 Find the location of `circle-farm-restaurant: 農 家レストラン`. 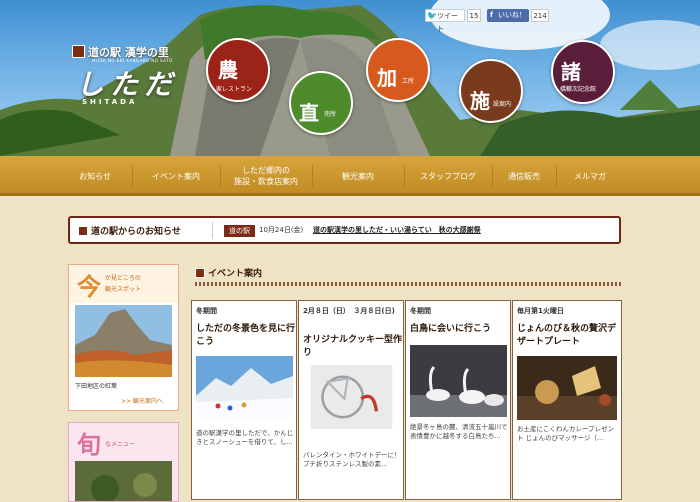

circle-farm-restaurant: 農 家レストラン is located at coordinates (238, 70).